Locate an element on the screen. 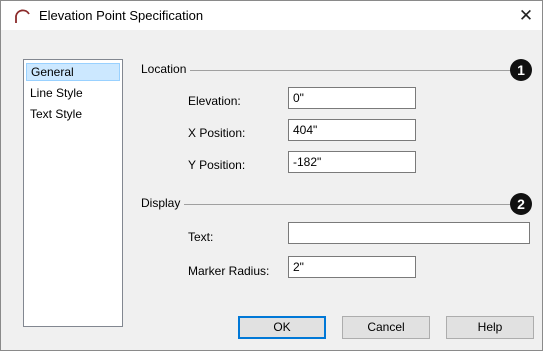 This screenshot has width=543, height=351. nav-item-general: General is located at coordinates (73, 72).